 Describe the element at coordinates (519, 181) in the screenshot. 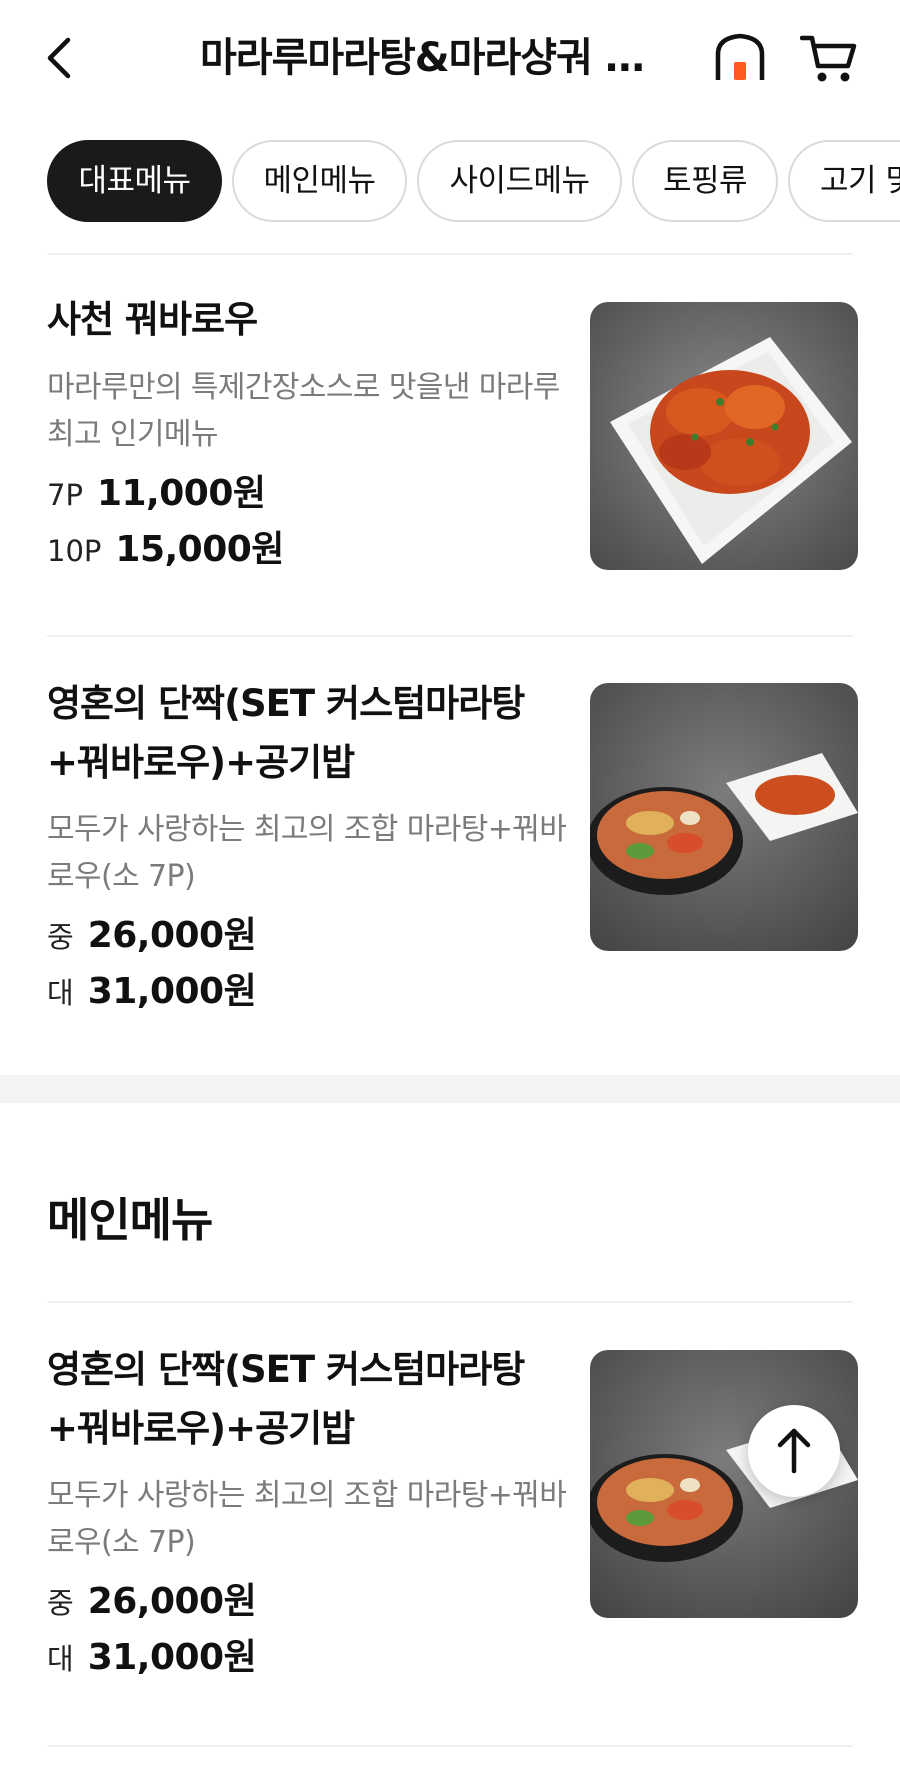

I see `tab-side-menu: 사이드메뉴` at that location.